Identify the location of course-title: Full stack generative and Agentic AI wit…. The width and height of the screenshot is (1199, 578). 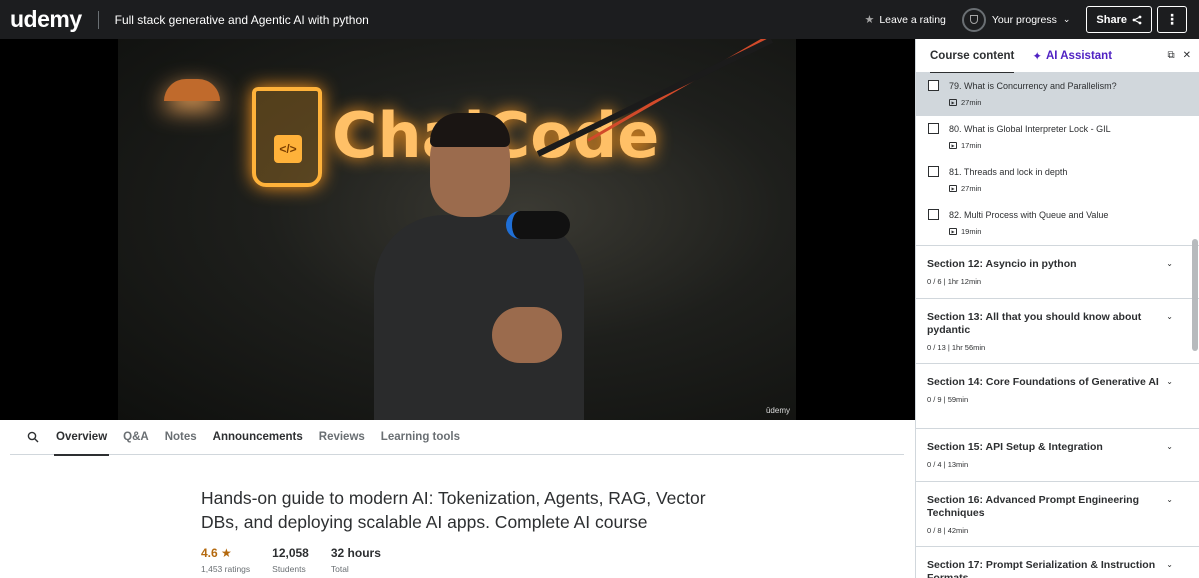
(242, 20).